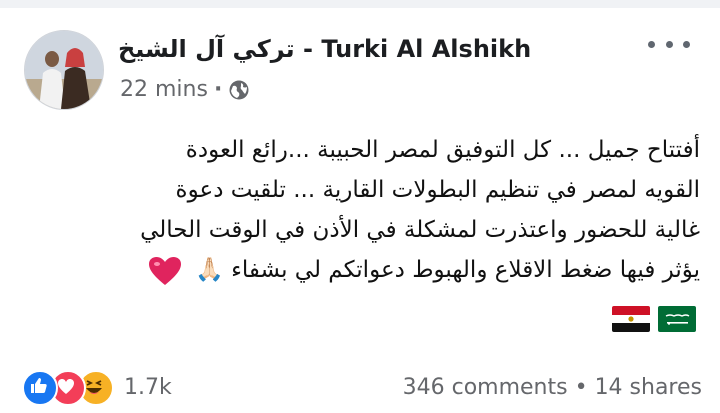 The width and height of the screenshot is (720, 413). What do you see at coordinates (209, 270) in the screenshot?
I see `pray-emoji: 🙏🏻` at bounding box center [209, 270].